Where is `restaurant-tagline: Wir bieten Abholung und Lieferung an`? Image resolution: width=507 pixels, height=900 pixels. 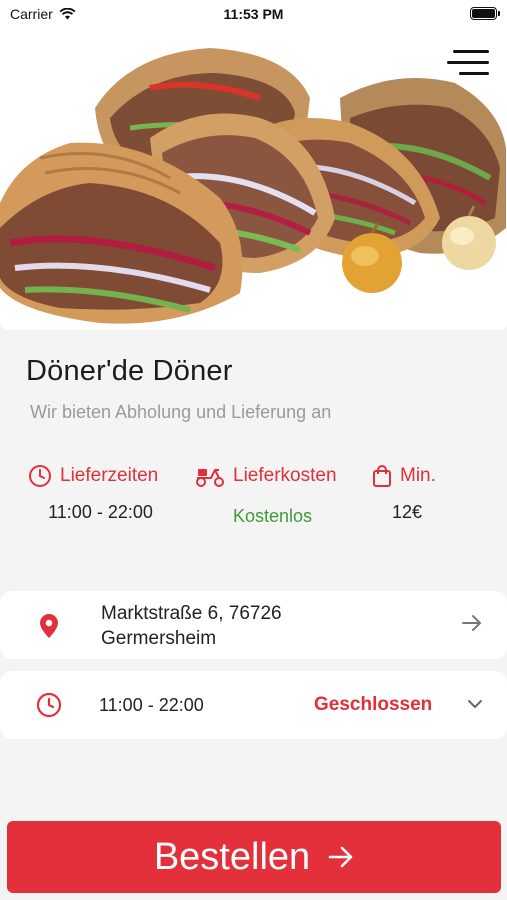 restaurant-tagline: Wir bieten Abholung und Lieferung an is located at coordinates (181, 412).